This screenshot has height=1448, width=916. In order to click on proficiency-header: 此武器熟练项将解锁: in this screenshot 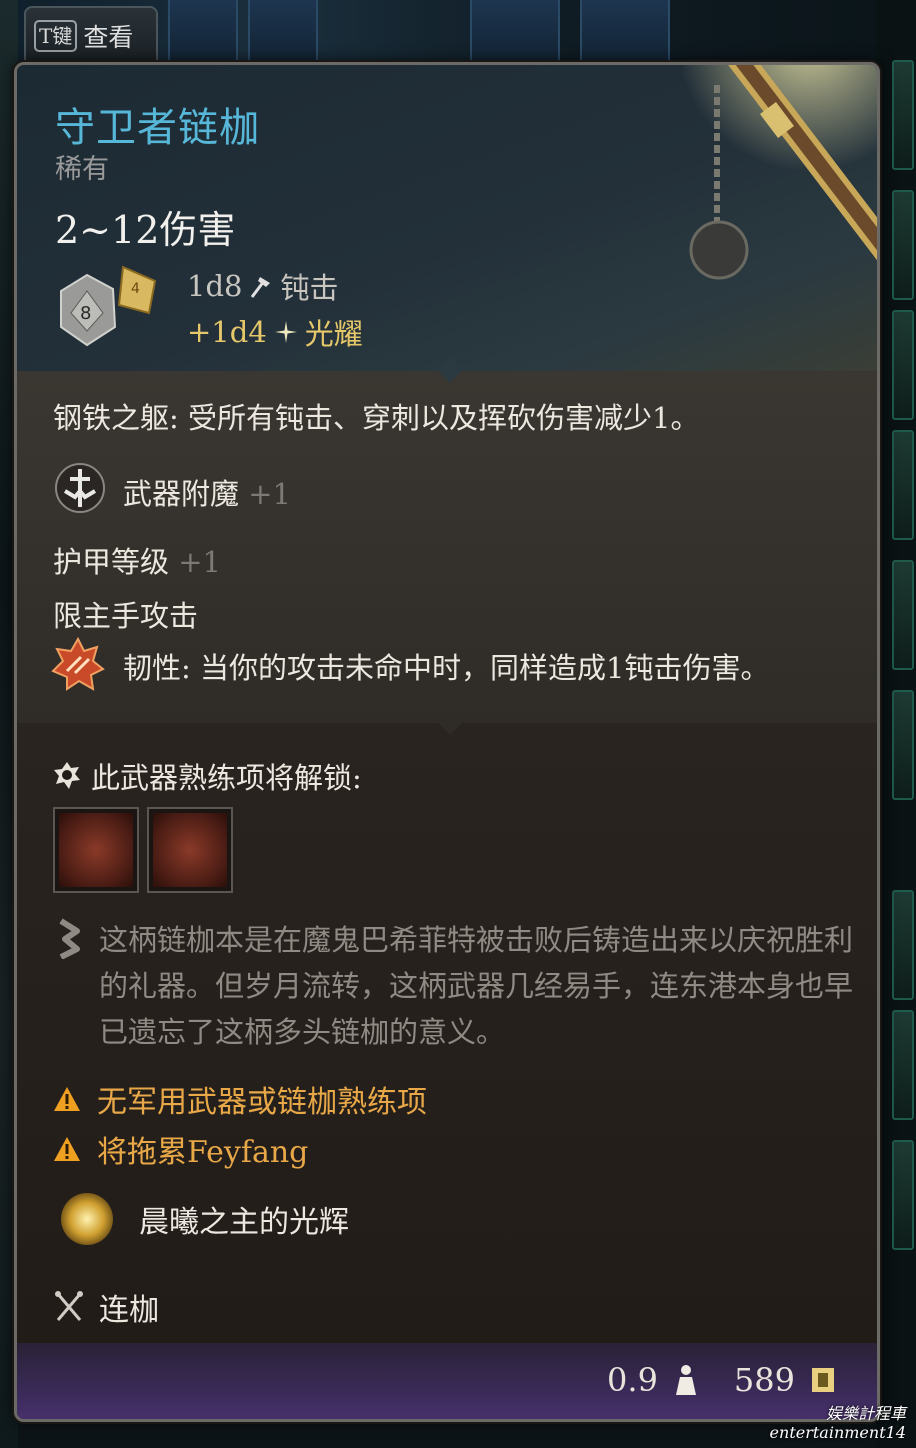, I will do `click(207, 776)`.